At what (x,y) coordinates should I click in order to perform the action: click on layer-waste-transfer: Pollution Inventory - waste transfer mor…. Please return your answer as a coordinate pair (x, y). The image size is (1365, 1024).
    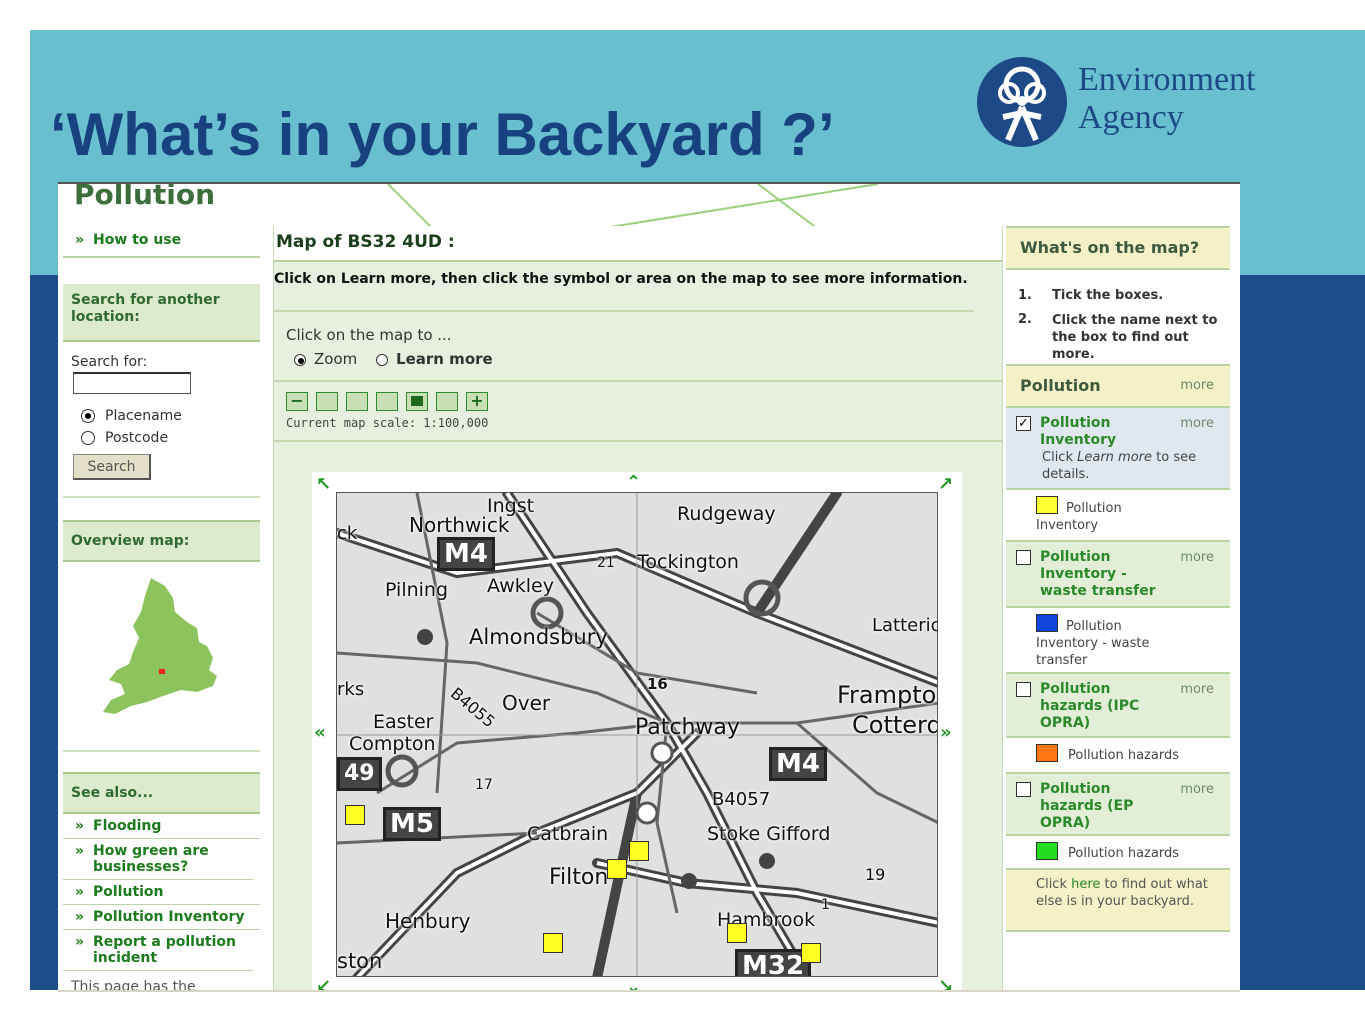
    Looking at the image, I should click on (1118, 575).